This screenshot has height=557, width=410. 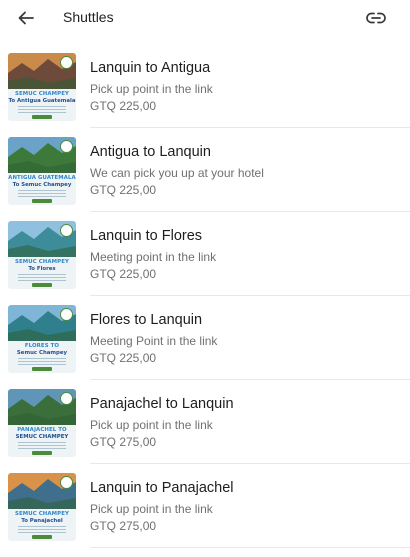 What do you see at coordinates (42, 423) in the screenshot?
I see `shuttle-thumbnail: PANAJACHEL TO SEMUC CHAMPEY` at bounding box center [42, 423].